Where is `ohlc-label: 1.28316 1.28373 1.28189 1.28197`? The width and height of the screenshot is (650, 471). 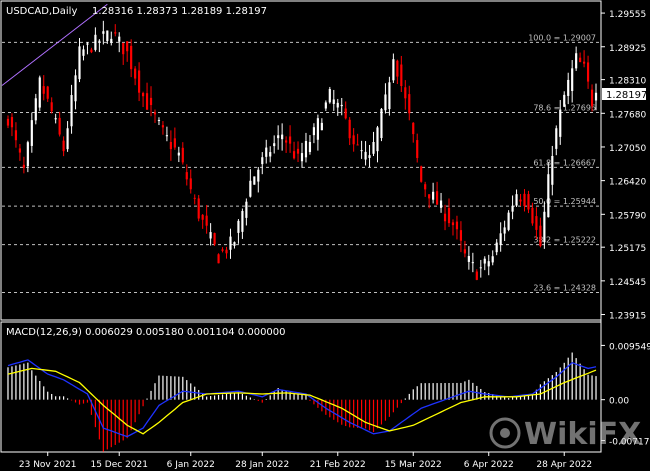
ohlc-label: 1.28316 1.28373 1.28189 1.28197 is located at coordinates (179, 11).